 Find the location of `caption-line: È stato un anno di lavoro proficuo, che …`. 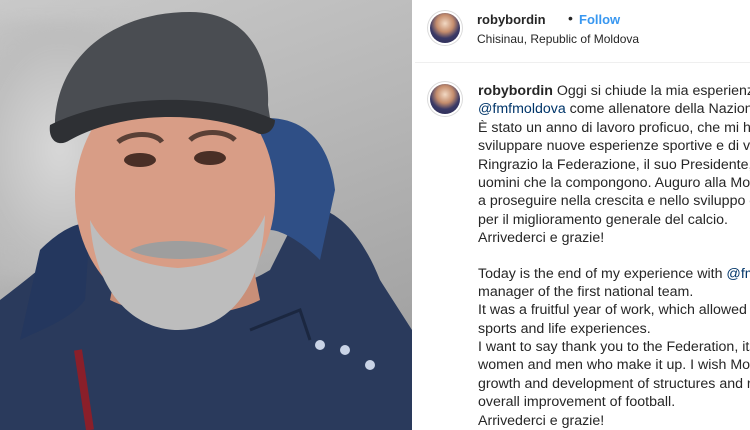

caption-line: È stato un anno di lavoro proficuo, che … is located at coordinates (614, 127).